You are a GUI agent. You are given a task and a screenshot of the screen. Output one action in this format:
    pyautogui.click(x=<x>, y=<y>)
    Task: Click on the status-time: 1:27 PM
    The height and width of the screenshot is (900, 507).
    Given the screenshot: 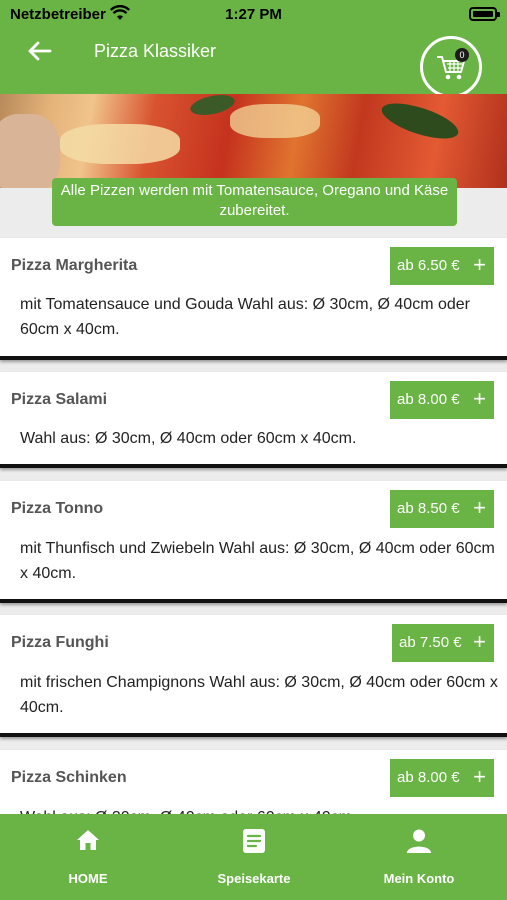 What is the action you would take?
    pyautogui.click(x=253, y=14)
    